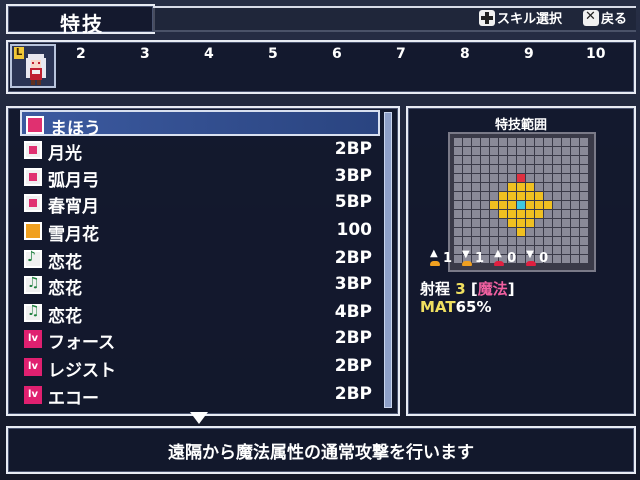 Image resolution: width=640 pixels, height=480 pixels. Describe the element at coordinates (200, 285) in the screenshot. I see `skill-row: 恋花 3BP` at that location.